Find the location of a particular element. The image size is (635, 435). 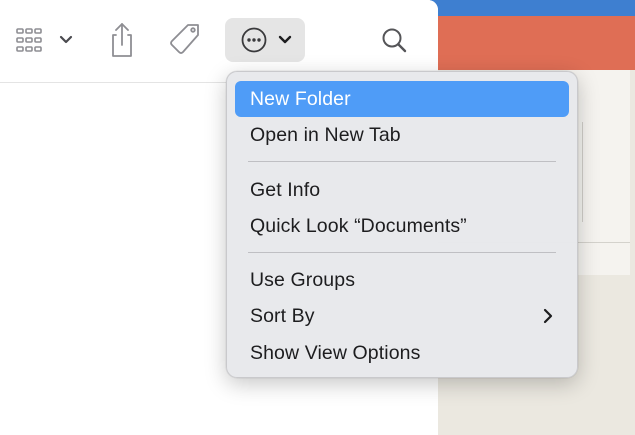

menu-item-label: Show View Options is located at coordinates (335, 352).